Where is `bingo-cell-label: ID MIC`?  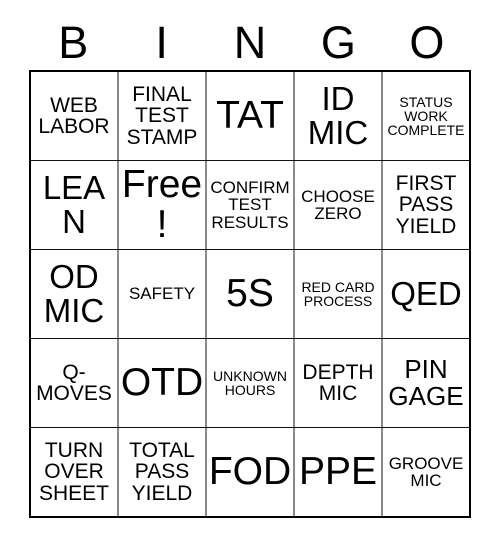
bingo-cell-label: ID MIC is located at coordinates (338, 115).